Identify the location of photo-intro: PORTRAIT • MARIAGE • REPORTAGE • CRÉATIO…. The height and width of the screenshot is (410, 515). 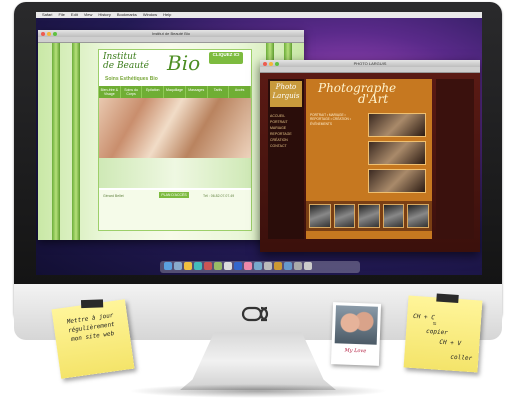
(330, 119).